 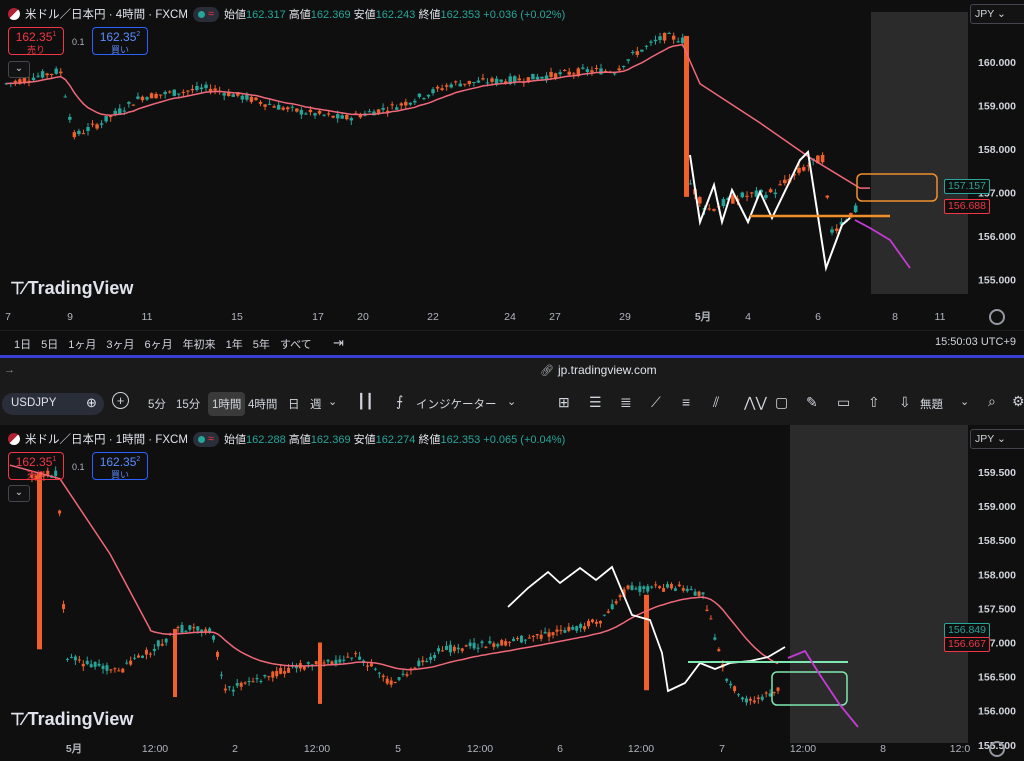 I want to click on top-sell-button: 162.351 売り, so click(x=36, y=41).